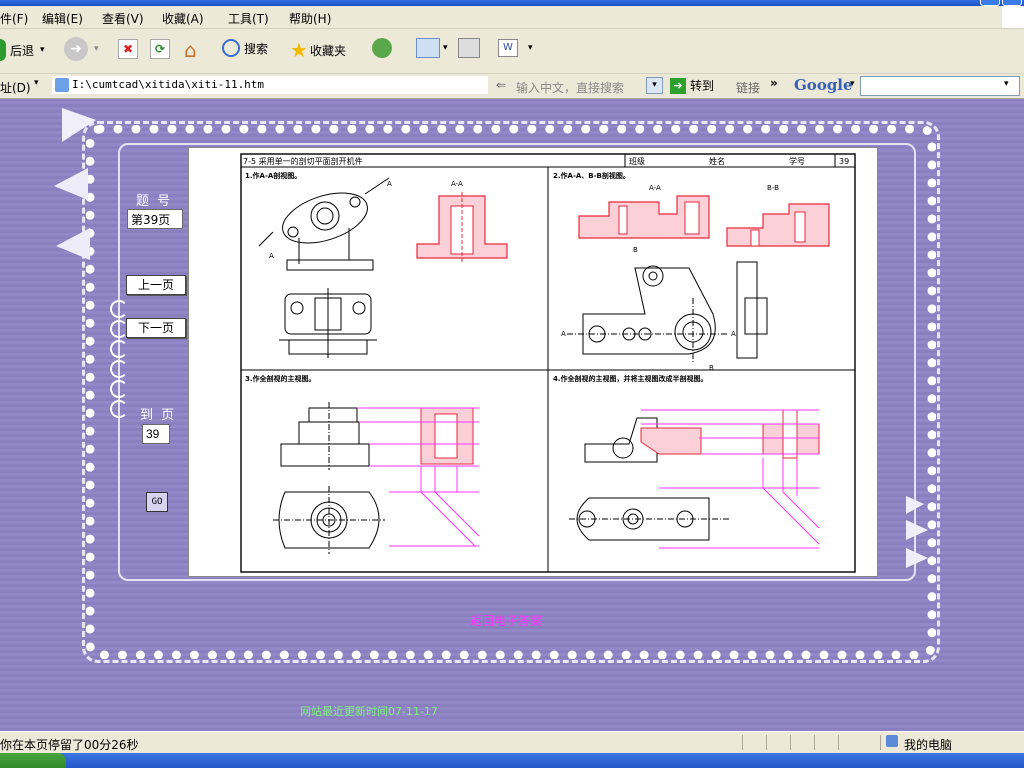  Describe the element at coordinates (432, 48) in the screenshot. I see `mail-button: ▾` at that location.